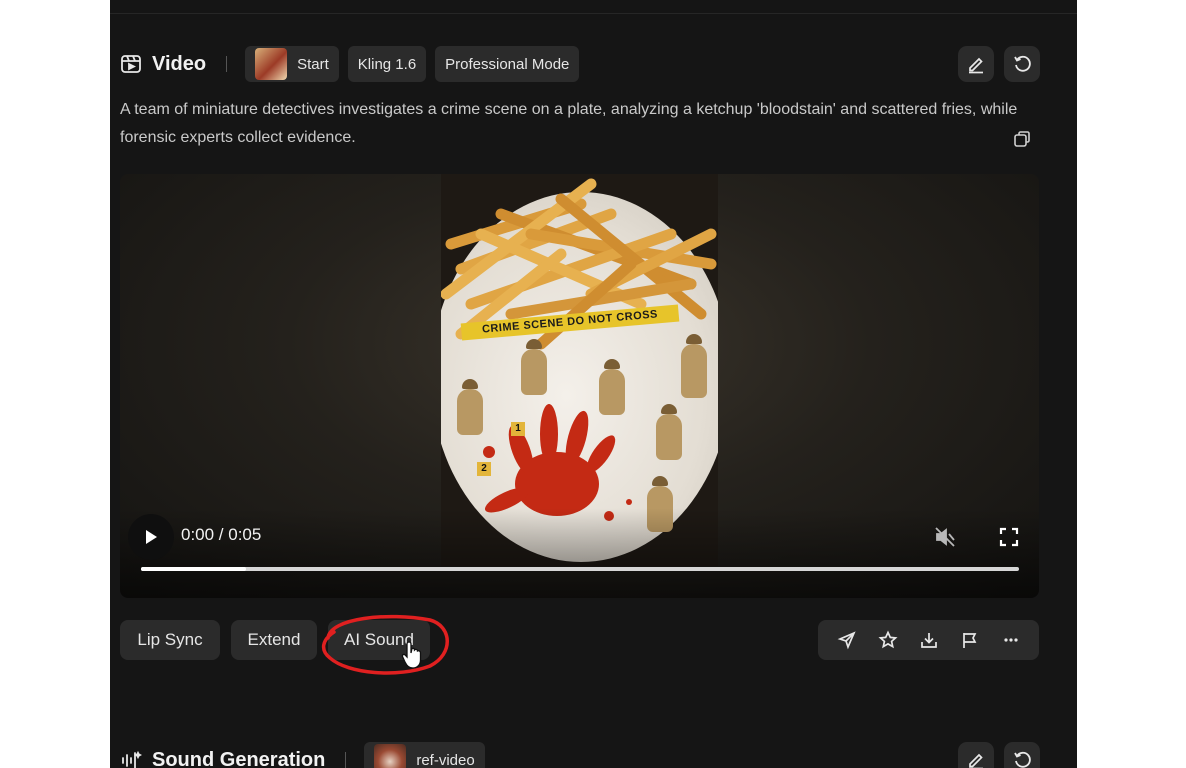 The height and width of the screenshot is (768, 1186). I want to click on muted-speaker-icon, so click(945, 537).